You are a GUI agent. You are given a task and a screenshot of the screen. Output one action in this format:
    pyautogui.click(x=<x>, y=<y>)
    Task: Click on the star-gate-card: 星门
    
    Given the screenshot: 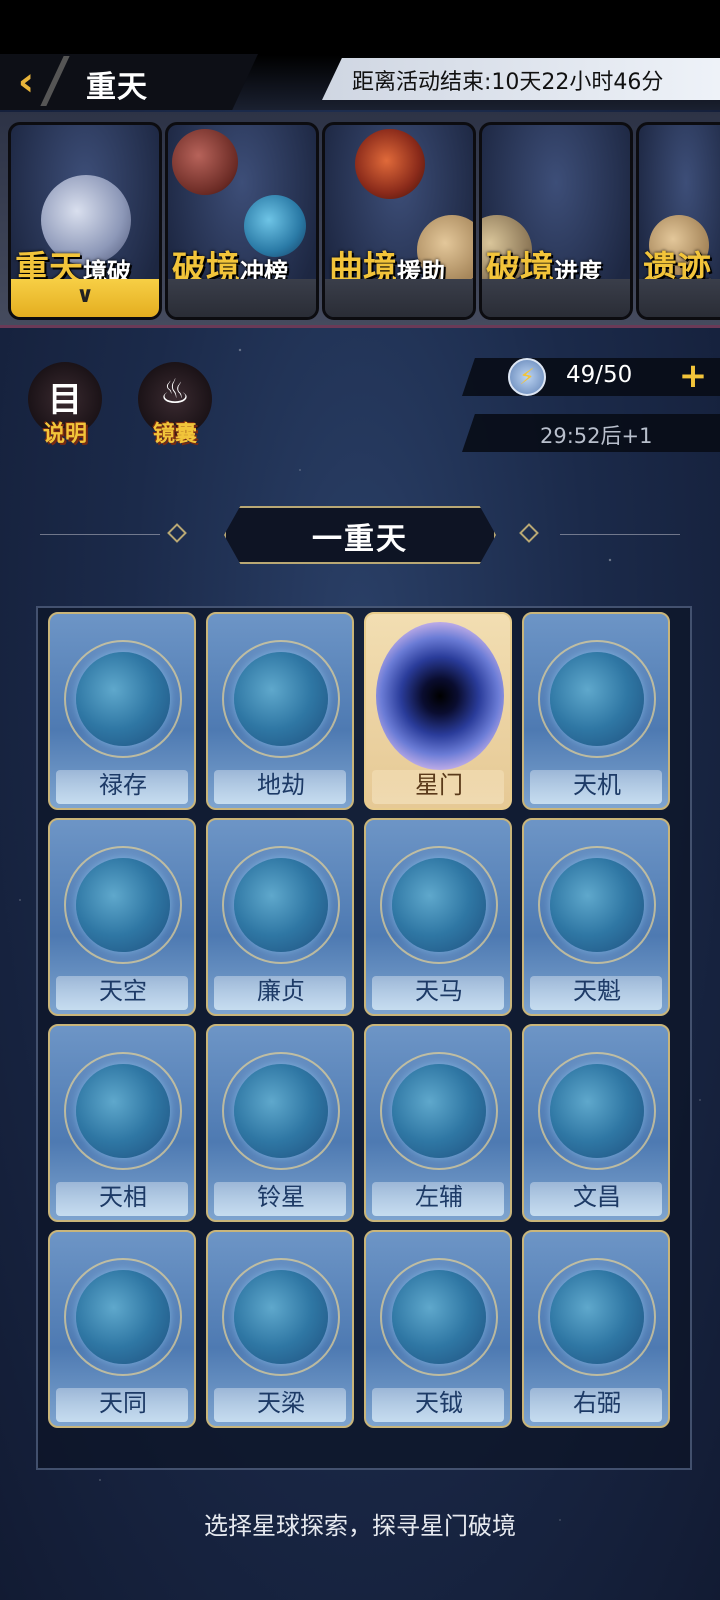 What is the action you would take?
    pyautogui.click(x=438, y=711)
    